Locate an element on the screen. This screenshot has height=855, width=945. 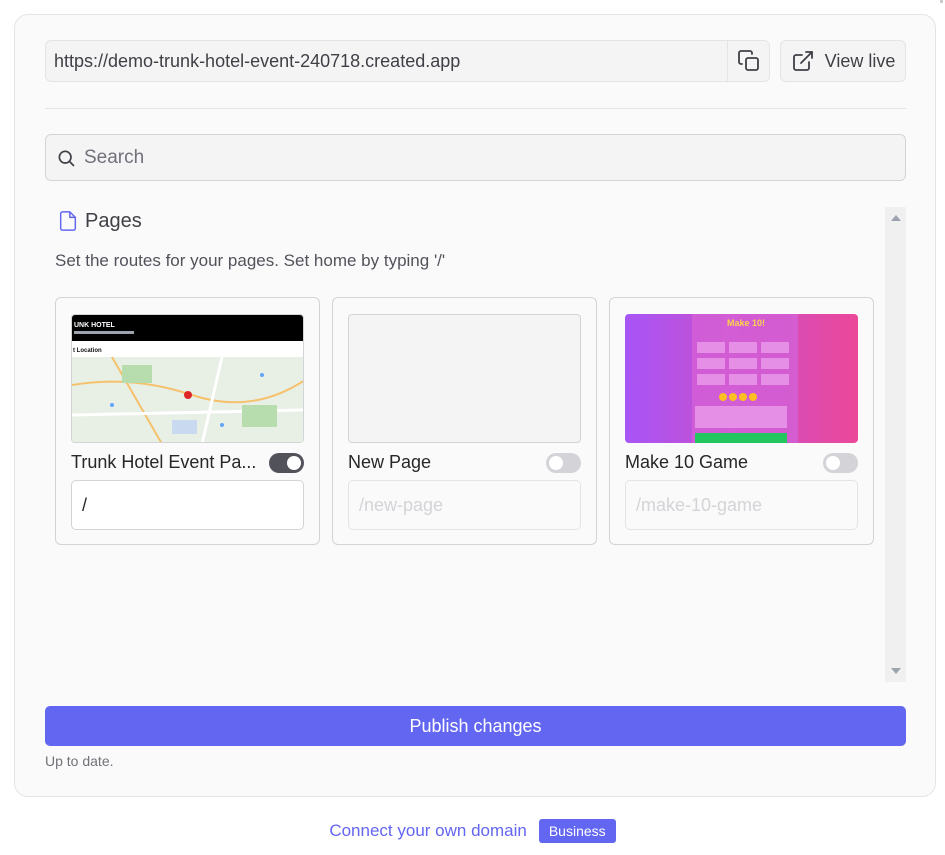
scroll-down-arrow is located at coordinates (896, 671).